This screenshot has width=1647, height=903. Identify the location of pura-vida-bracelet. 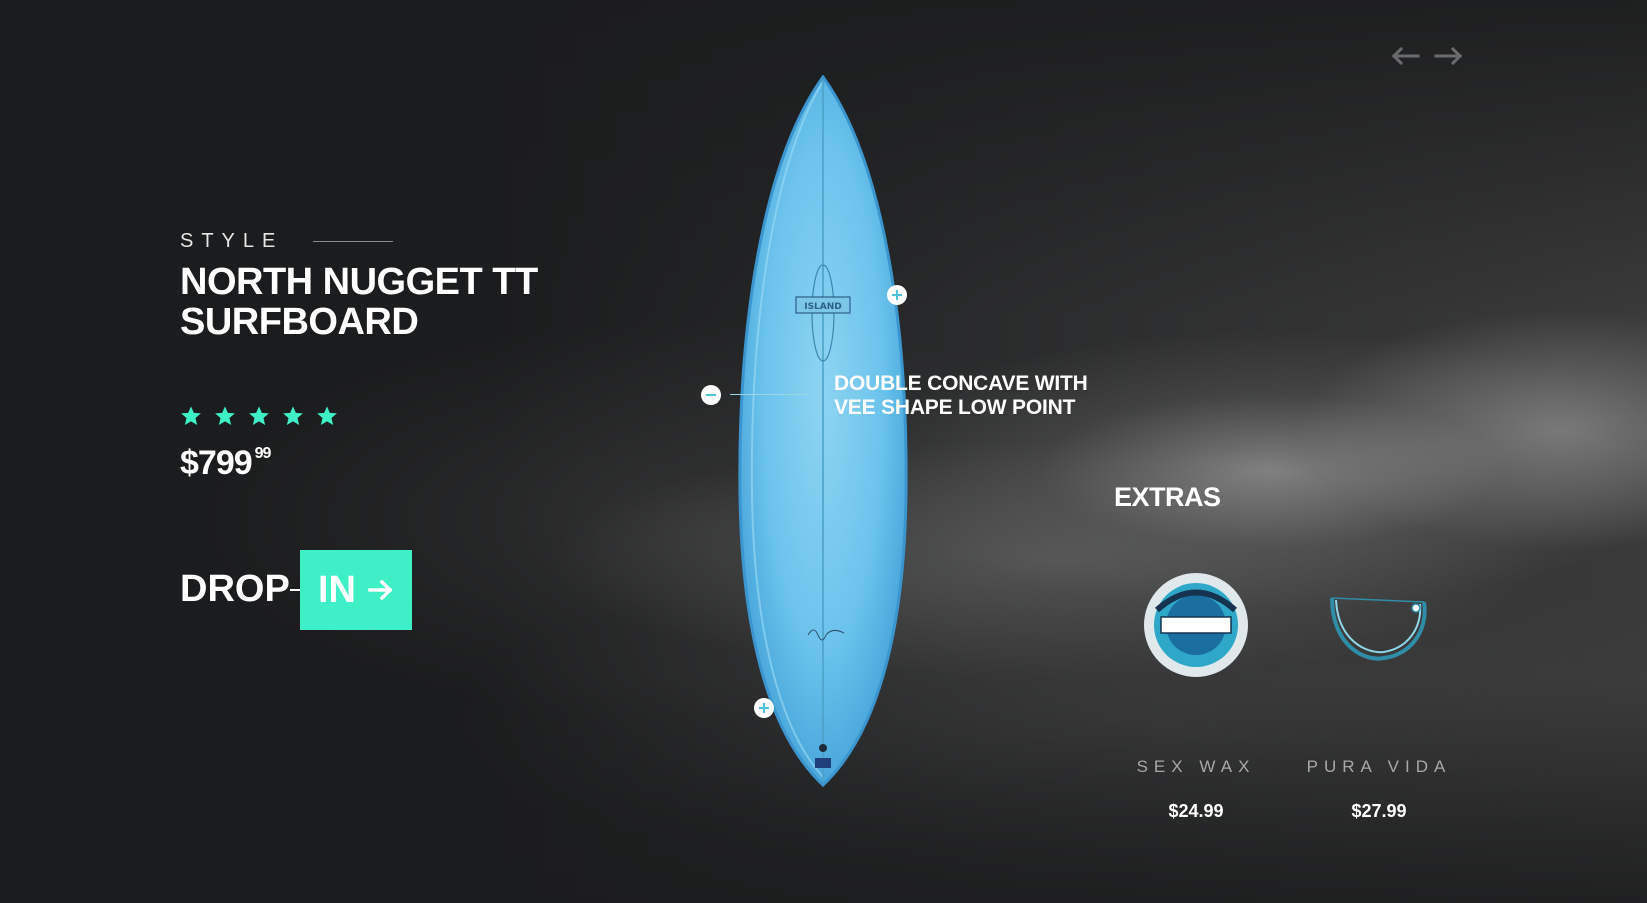
(1378, 629).